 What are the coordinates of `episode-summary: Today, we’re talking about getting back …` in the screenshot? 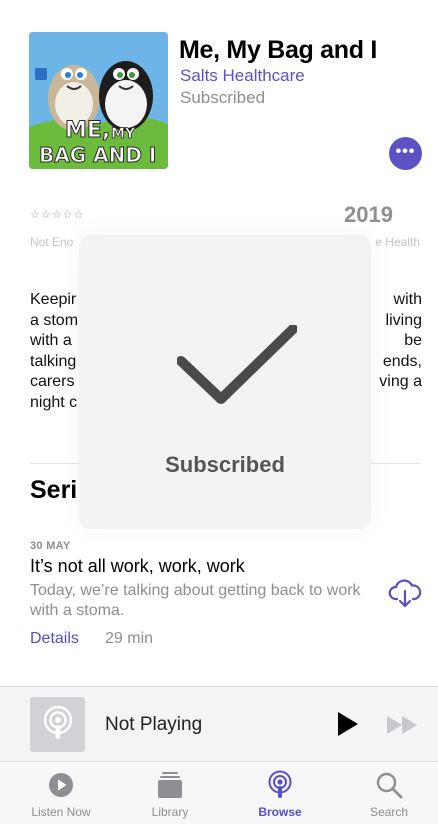 It's located at (195, 600).